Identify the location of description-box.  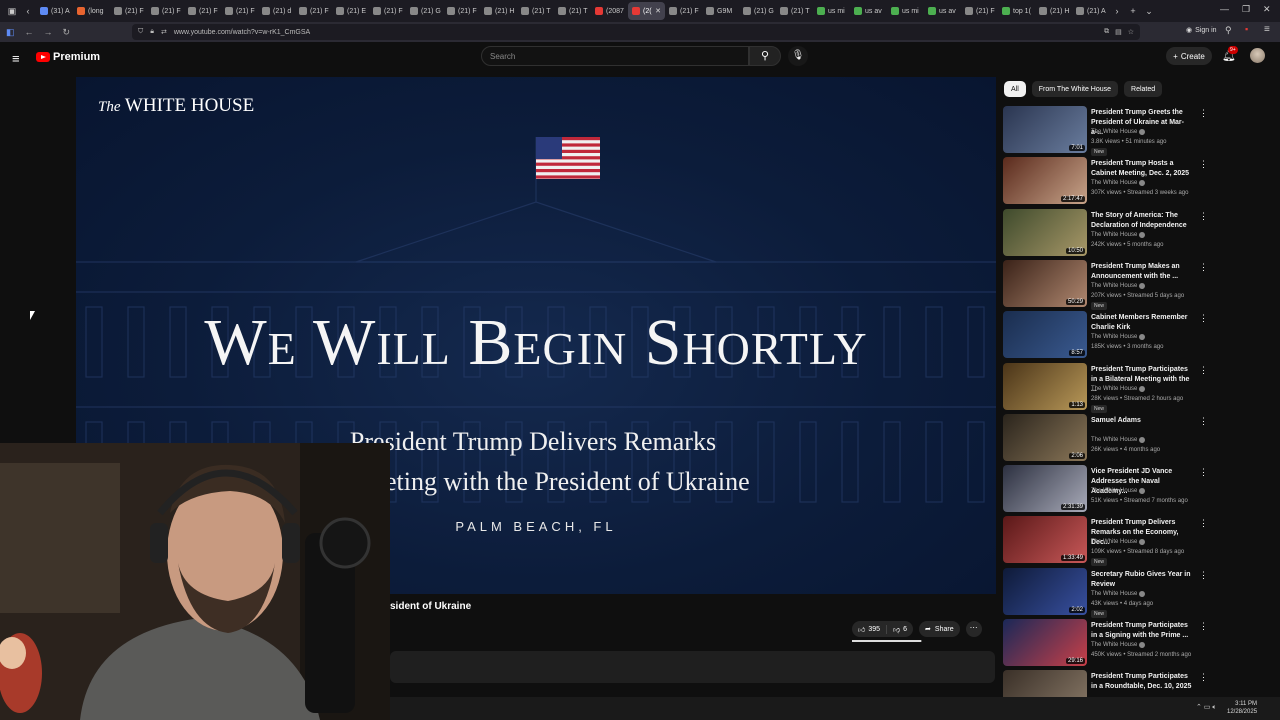
(692, 667).